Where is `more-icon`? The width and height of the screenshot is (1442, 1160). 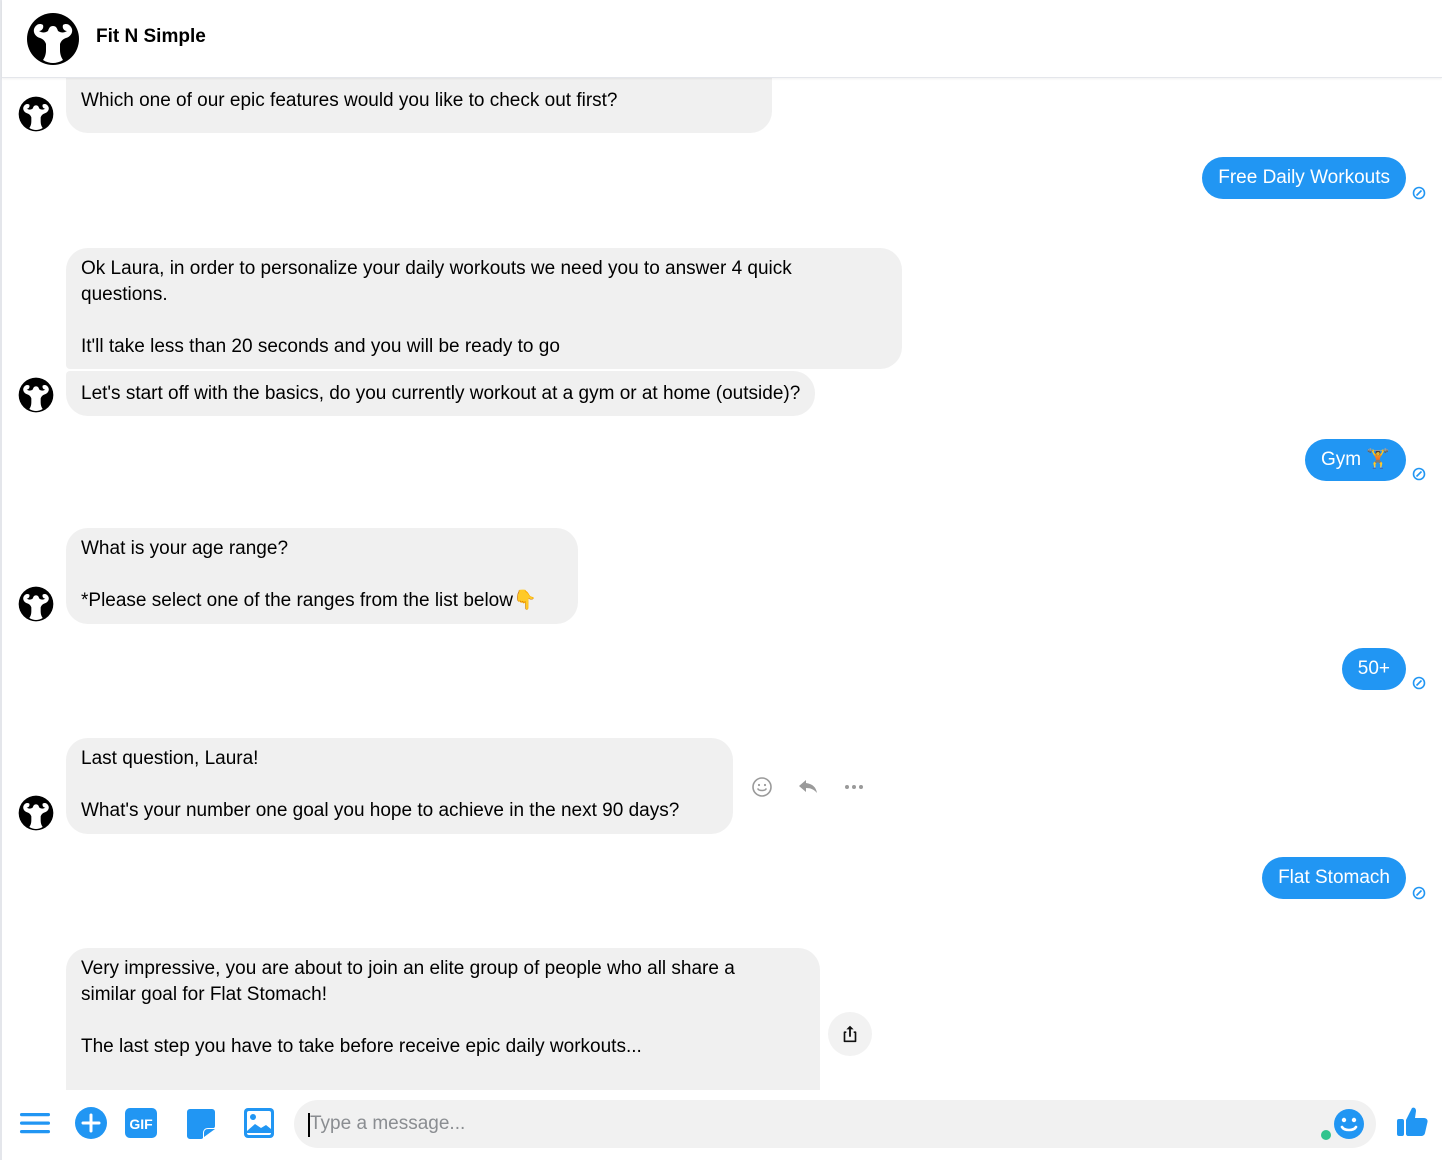
more-icon is located at coordinates (854, 787).